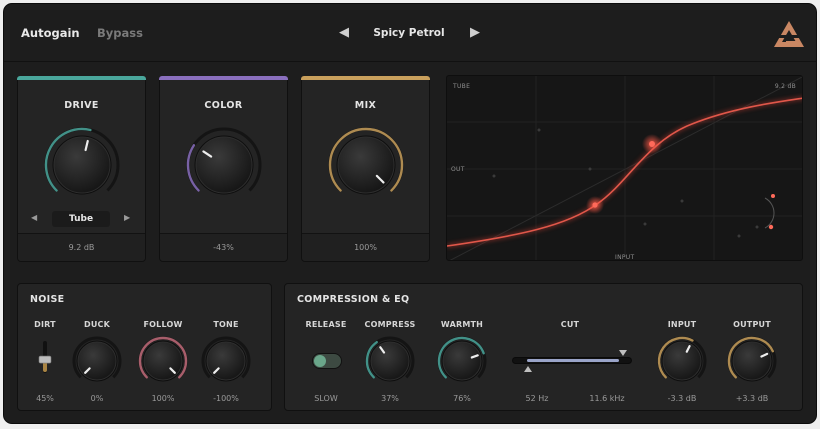 This screenshot has width=820, height=429. Describe the element at coordinates (45, 324) in the screenshot. I see `dirt-label: DIRT` at that location.